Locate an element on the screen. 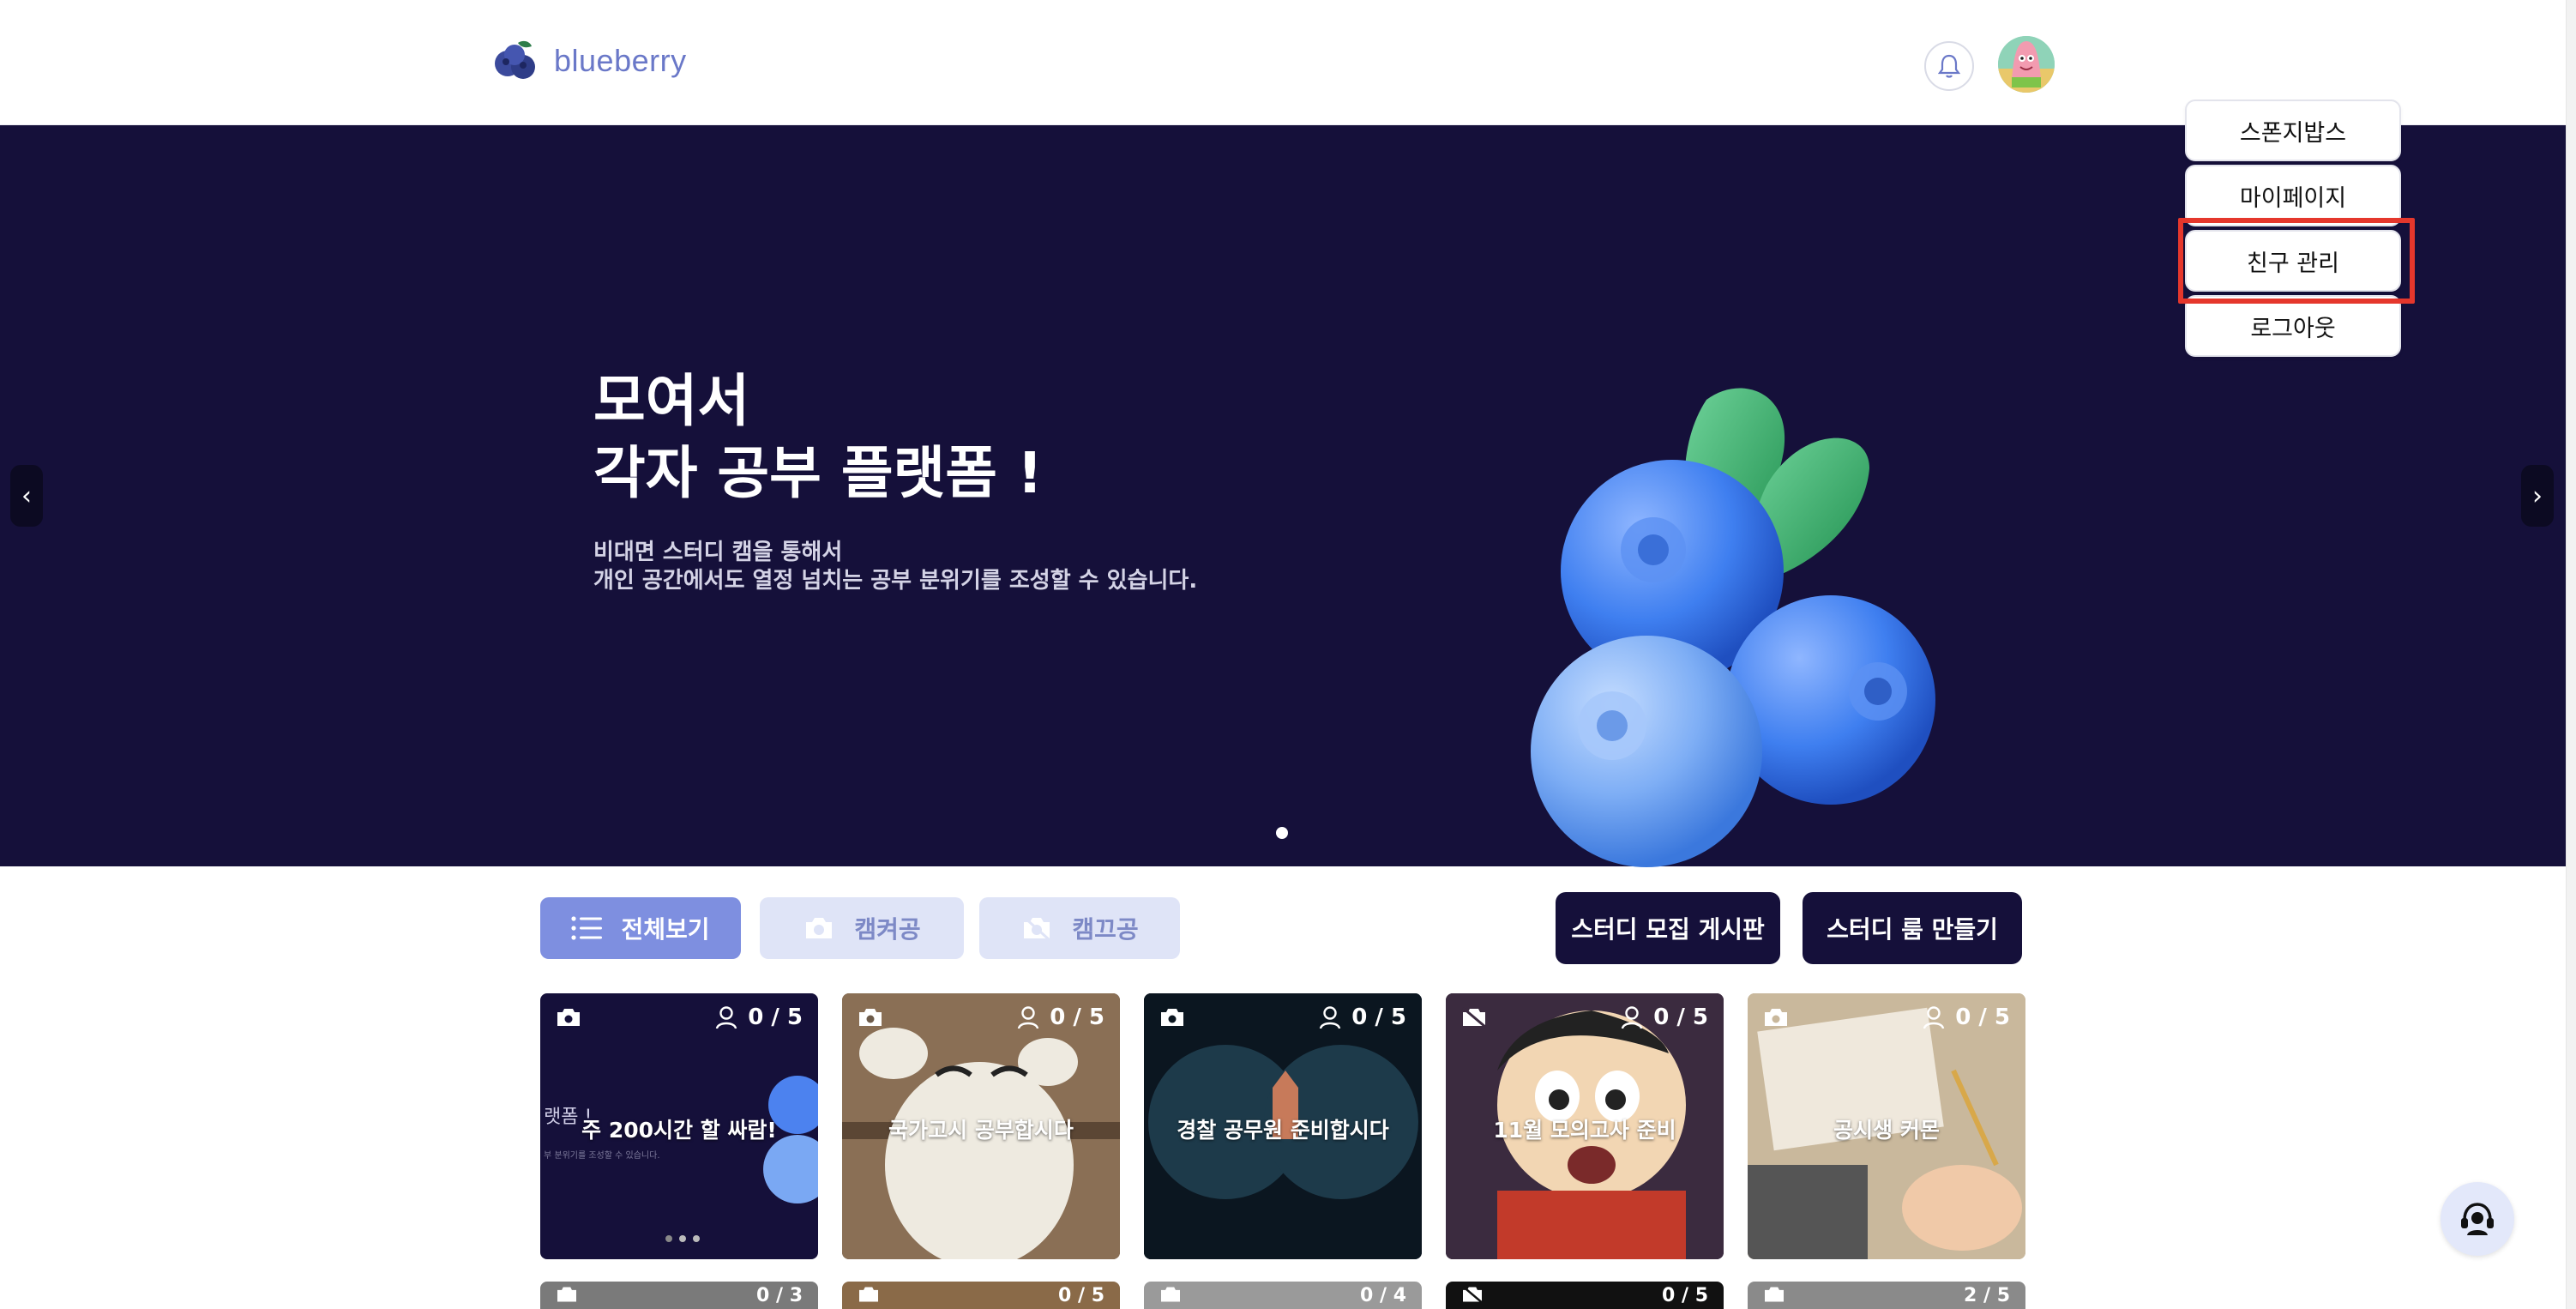  filter-cam-on-button: 캠켜공 is located at coordinates (862, 928).